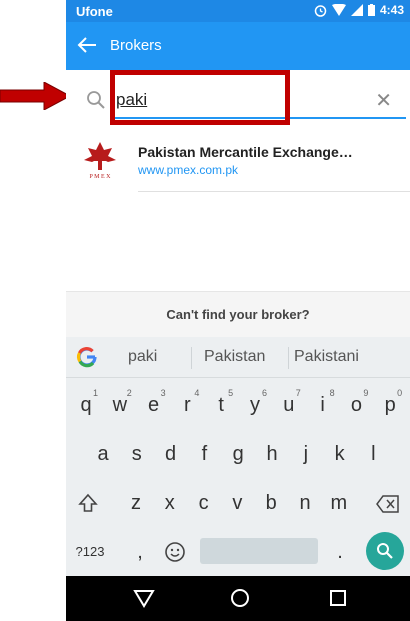 The height and width of the screenshot is (621, 410). What do you see at coordinates (391, 10) in the screenshot?
I see `clock: 4:43` at bounding box center [391, 10].